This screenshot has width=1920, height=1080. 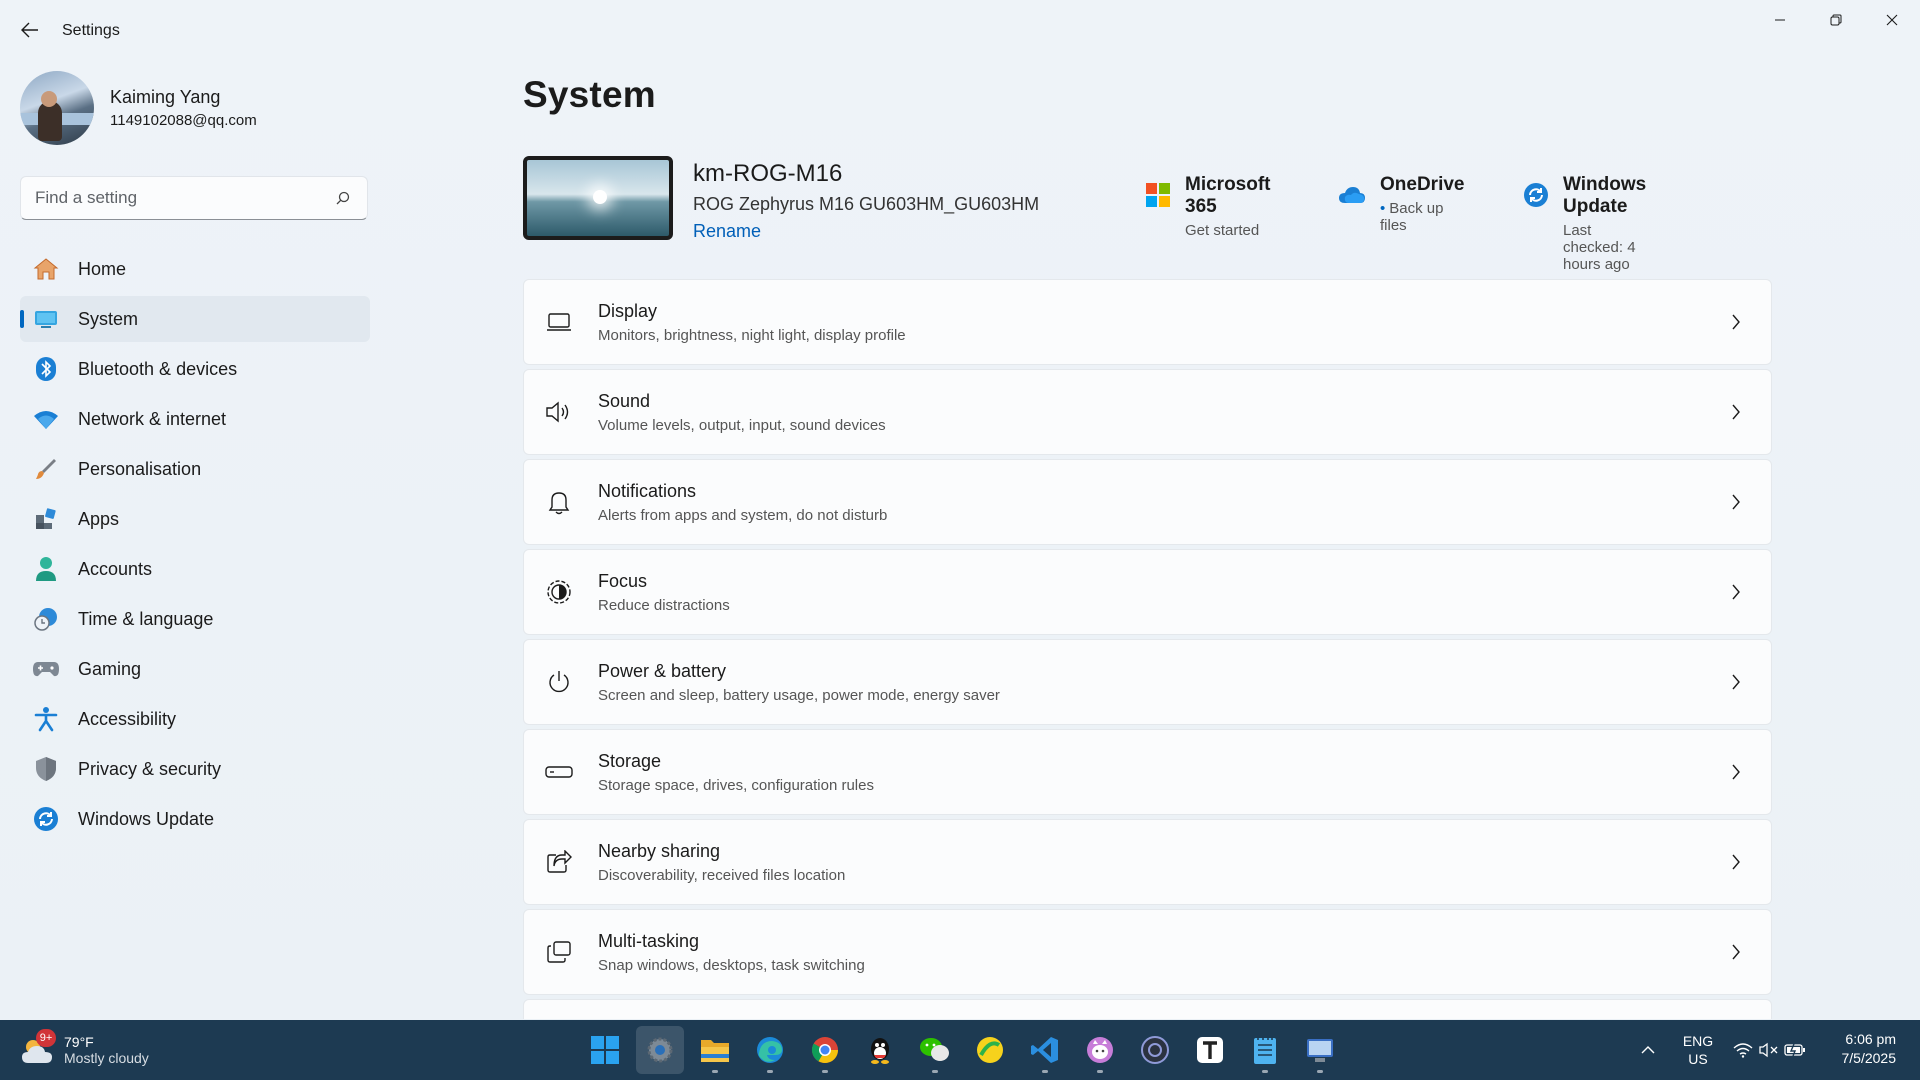 I want to click on user-profile: Kaiming Yang 1149102088@qq.com, so click(x=138, y=108).